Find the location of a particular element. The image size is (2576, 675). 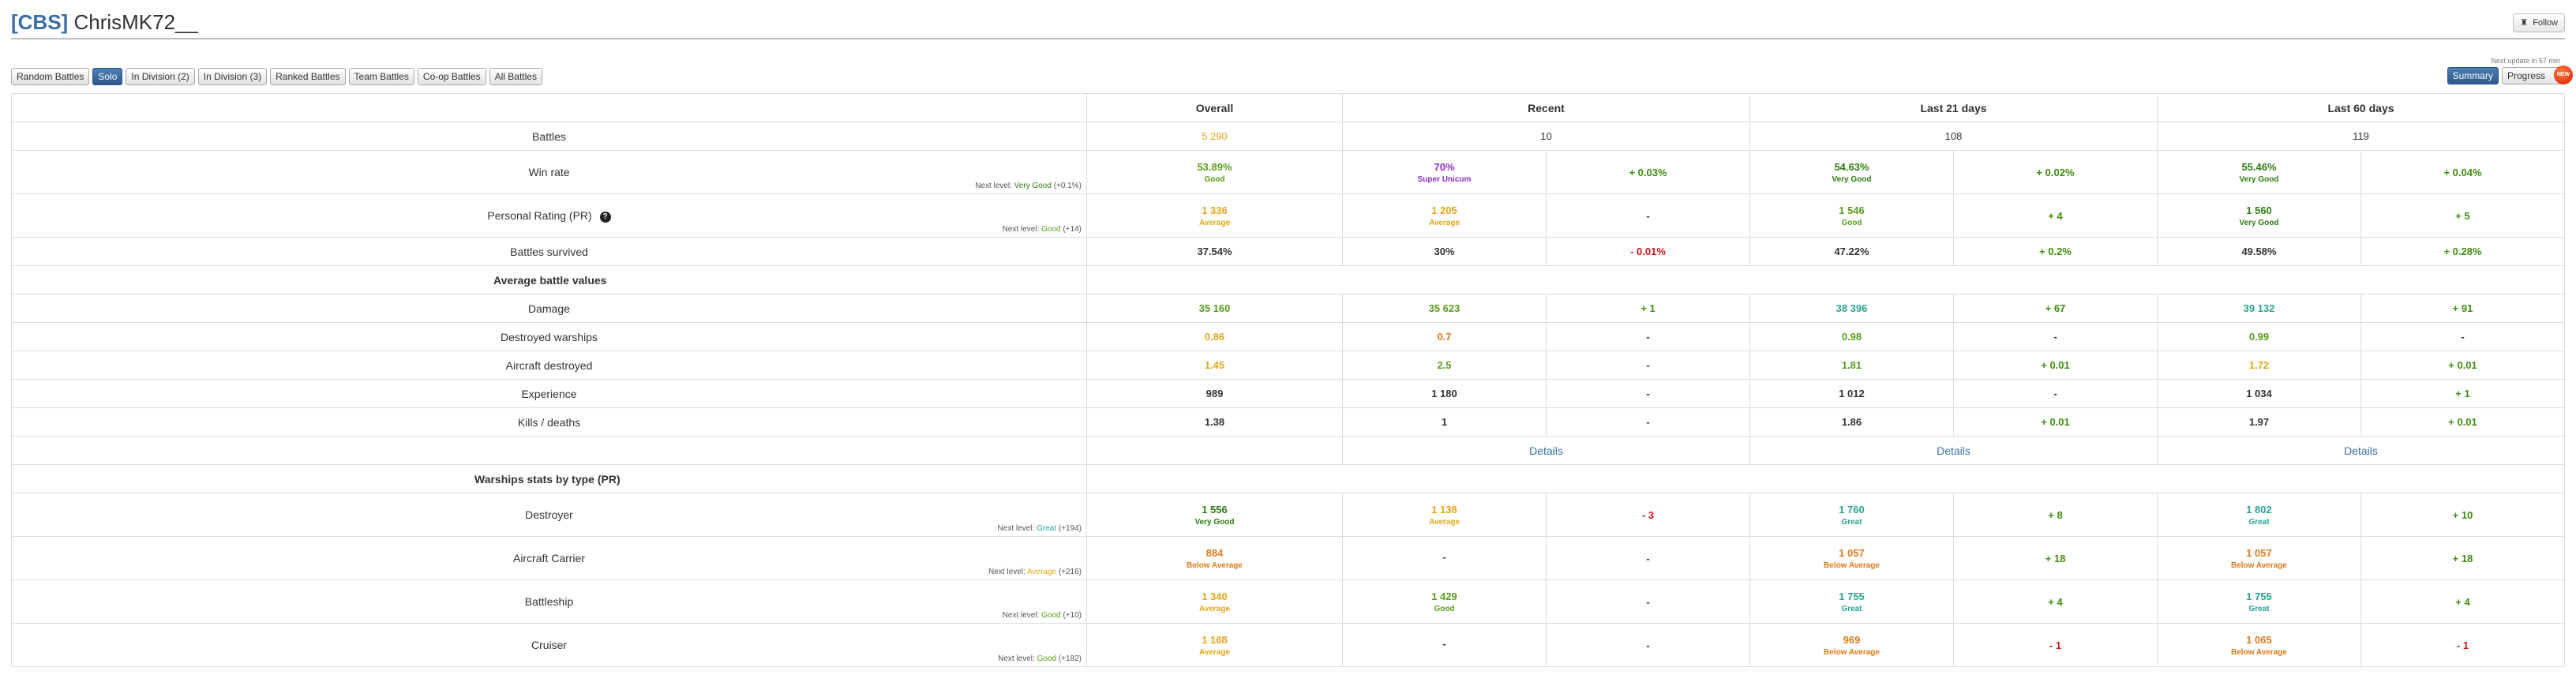

next-level-quality: Good is located at coordinates (1051, 615).